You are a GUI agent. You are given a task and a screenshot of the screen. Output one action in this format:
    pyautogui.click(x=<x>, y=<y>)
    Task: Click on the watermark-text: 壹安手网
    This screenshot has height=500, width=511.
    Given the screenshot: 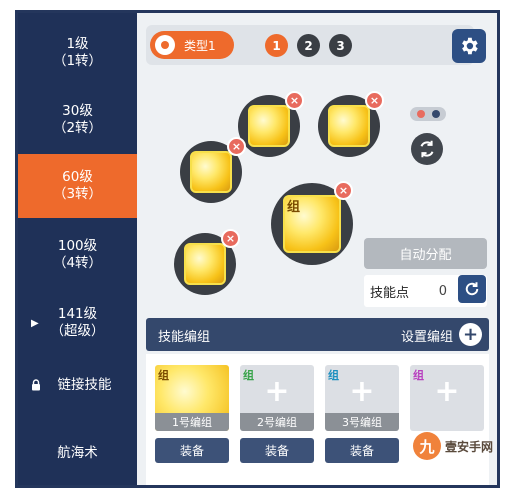 What is the action you would take?
    pyautogui.click(x=469, y=447)
    